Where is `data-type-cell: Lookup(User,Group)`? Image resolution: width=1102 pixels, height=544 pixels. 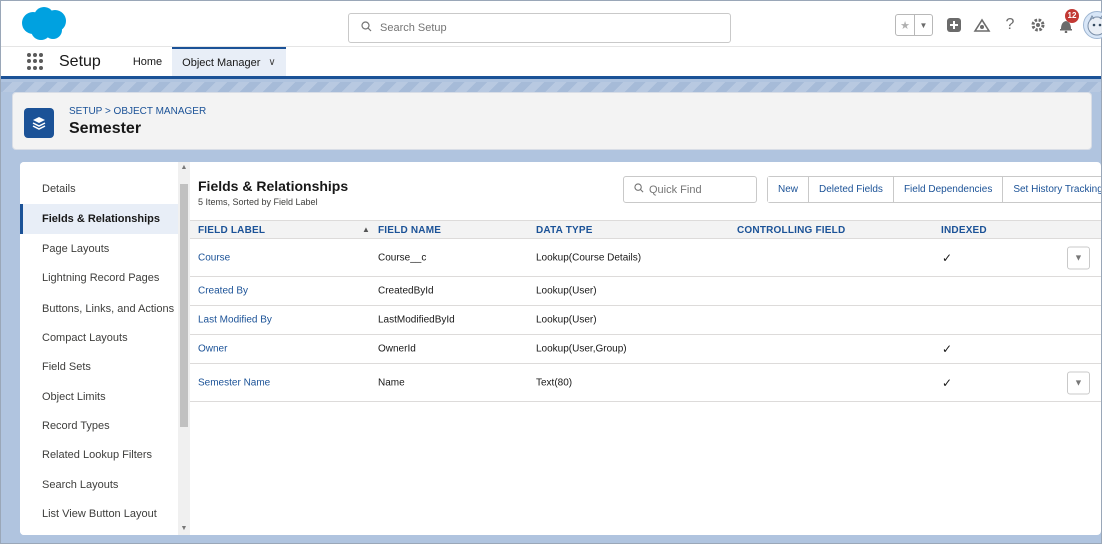 data-type-cell: Lookup(User,Group) is located at coordinates (581, 349).